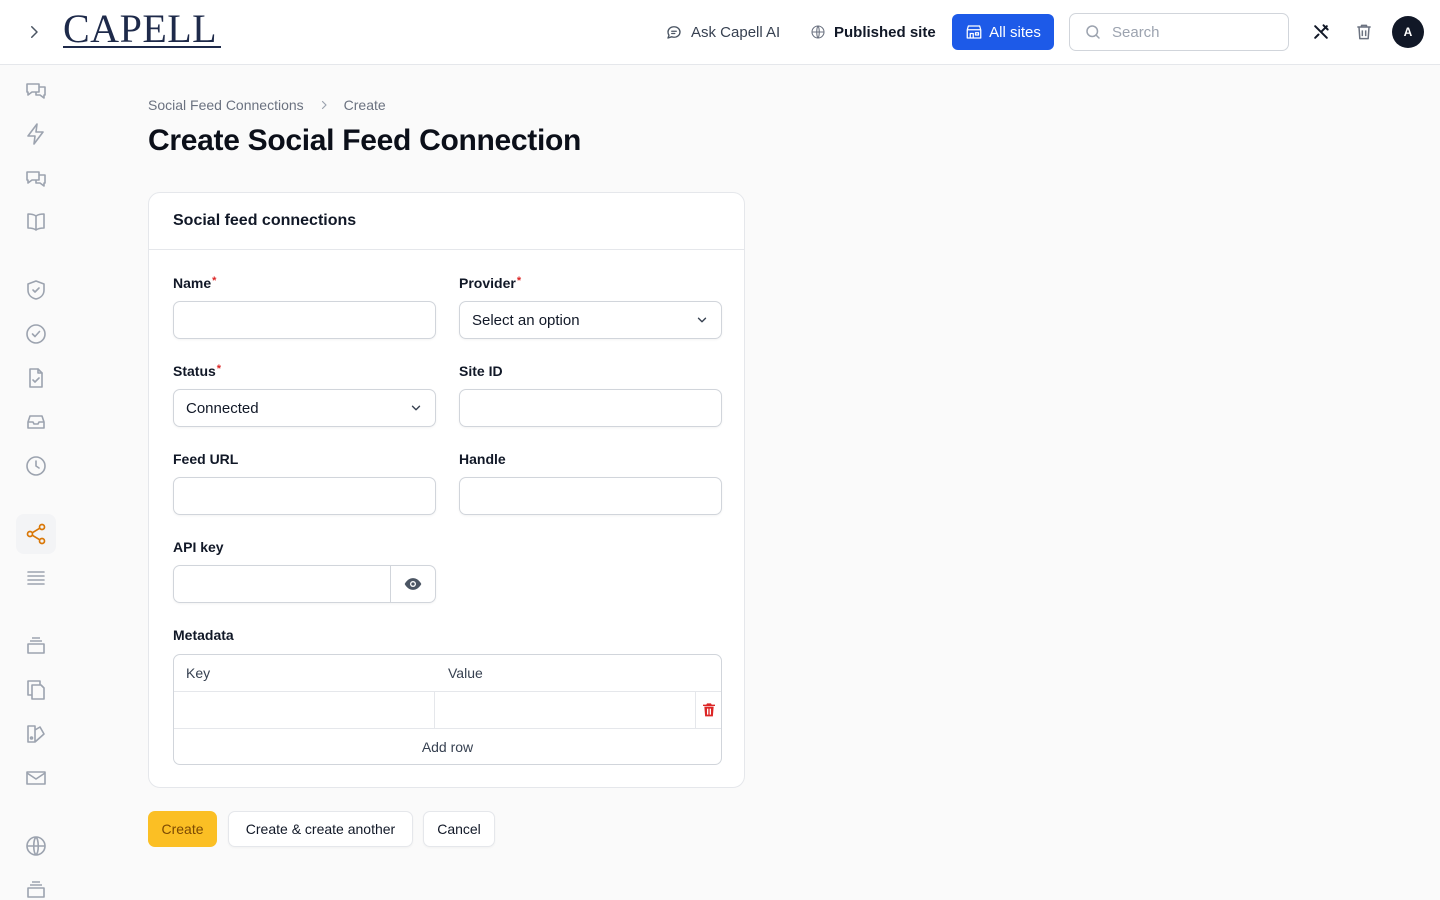 The image size is (1440, 900). I want to click on page-title: Create Social Feed Connection, so click(365, 140).